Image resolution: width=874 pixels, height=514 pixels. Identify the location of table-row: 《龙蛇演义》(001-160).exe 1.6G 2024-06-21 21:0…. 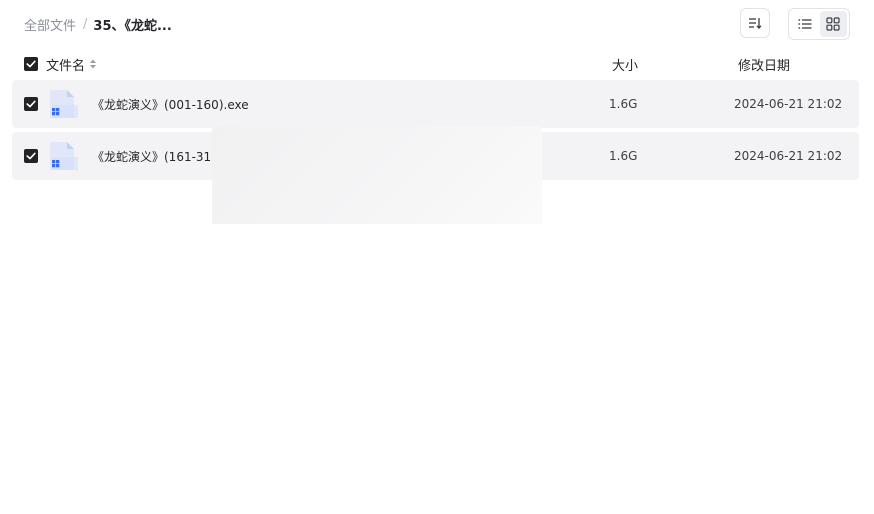
(435, 104).